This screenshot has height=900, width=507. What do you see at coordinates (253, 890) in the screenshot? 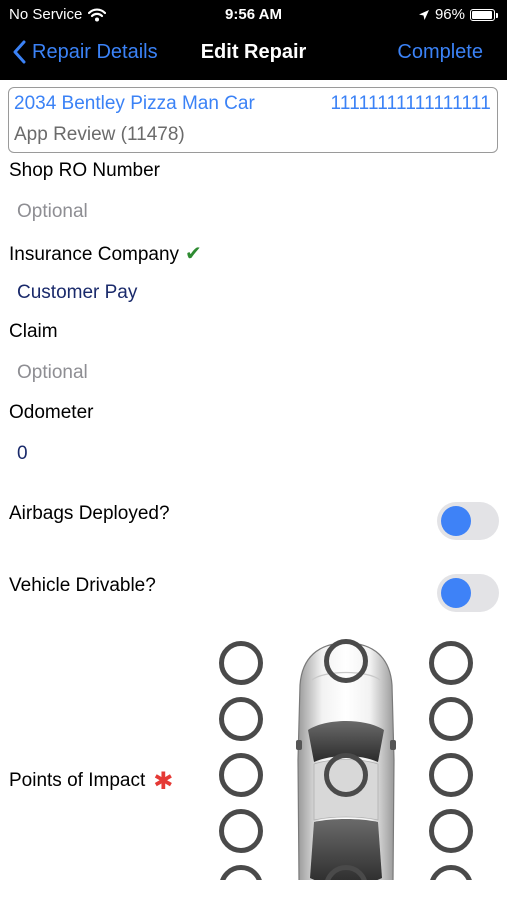
I see `bottom-safe-area` at bounding box center [253, 890].